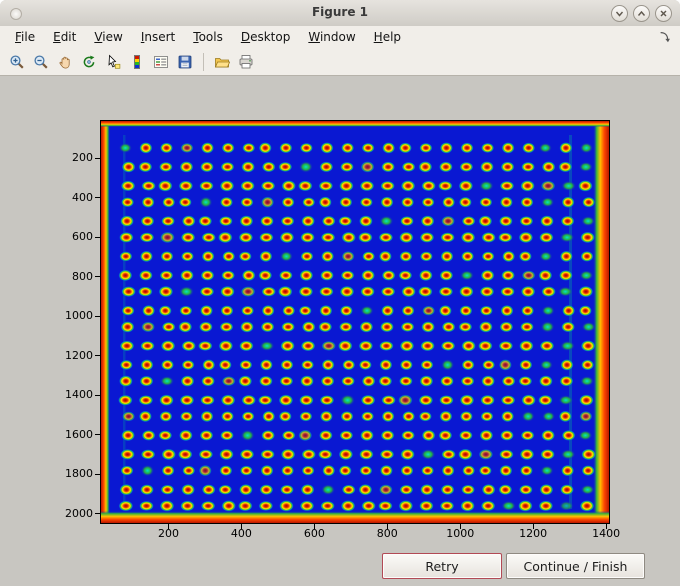  What do you see at coordinates (331, 37) in the screenshot?
I see `menu-window: Window` at bounding box center [331, 37].